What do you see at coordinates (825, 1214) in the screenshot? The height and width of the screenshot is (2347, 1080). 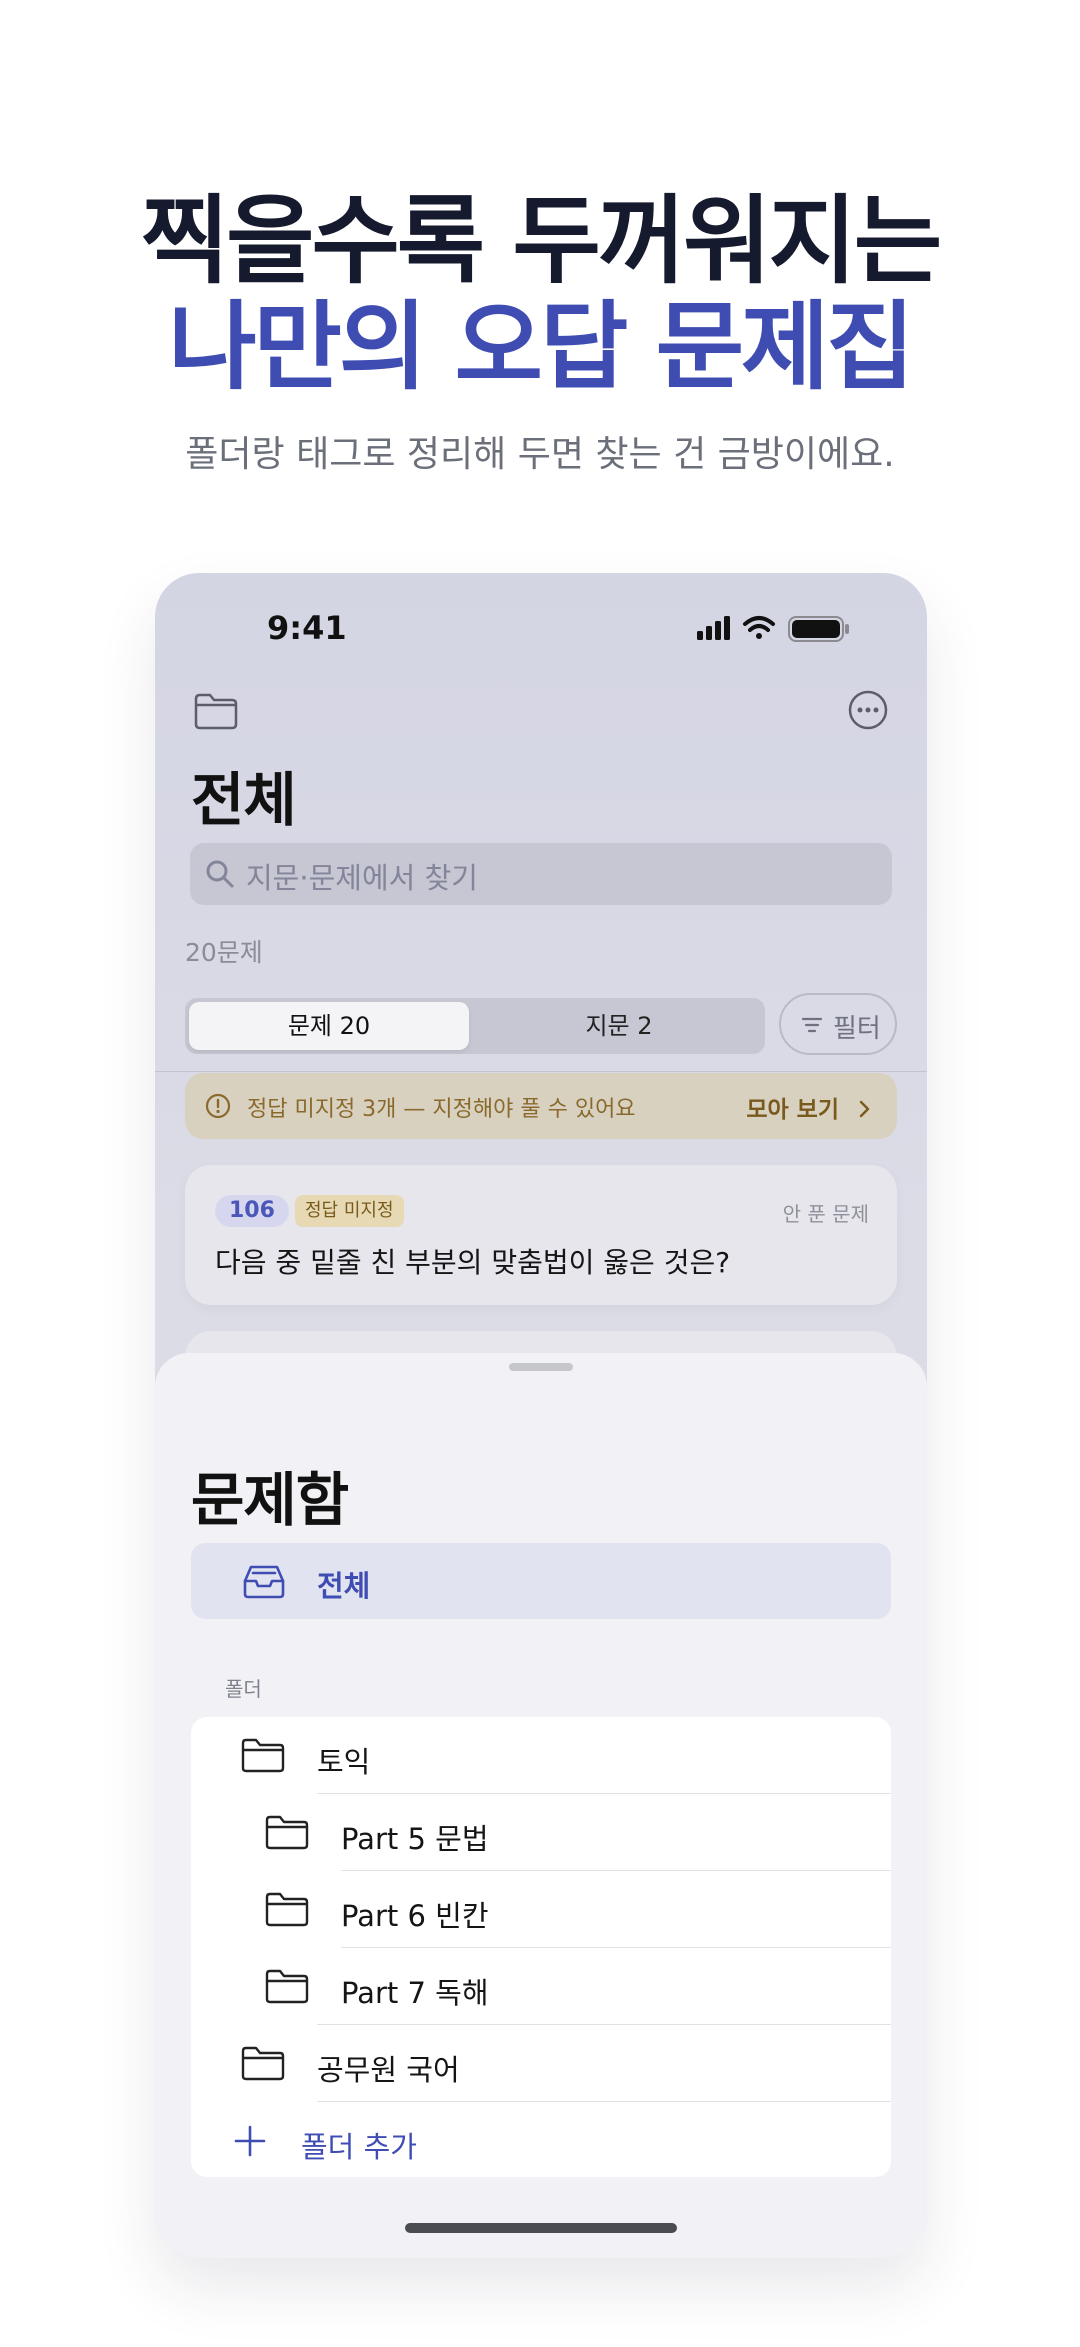 I see `question-meta: 안 푼 문제` at bounding box center [825, 1214].